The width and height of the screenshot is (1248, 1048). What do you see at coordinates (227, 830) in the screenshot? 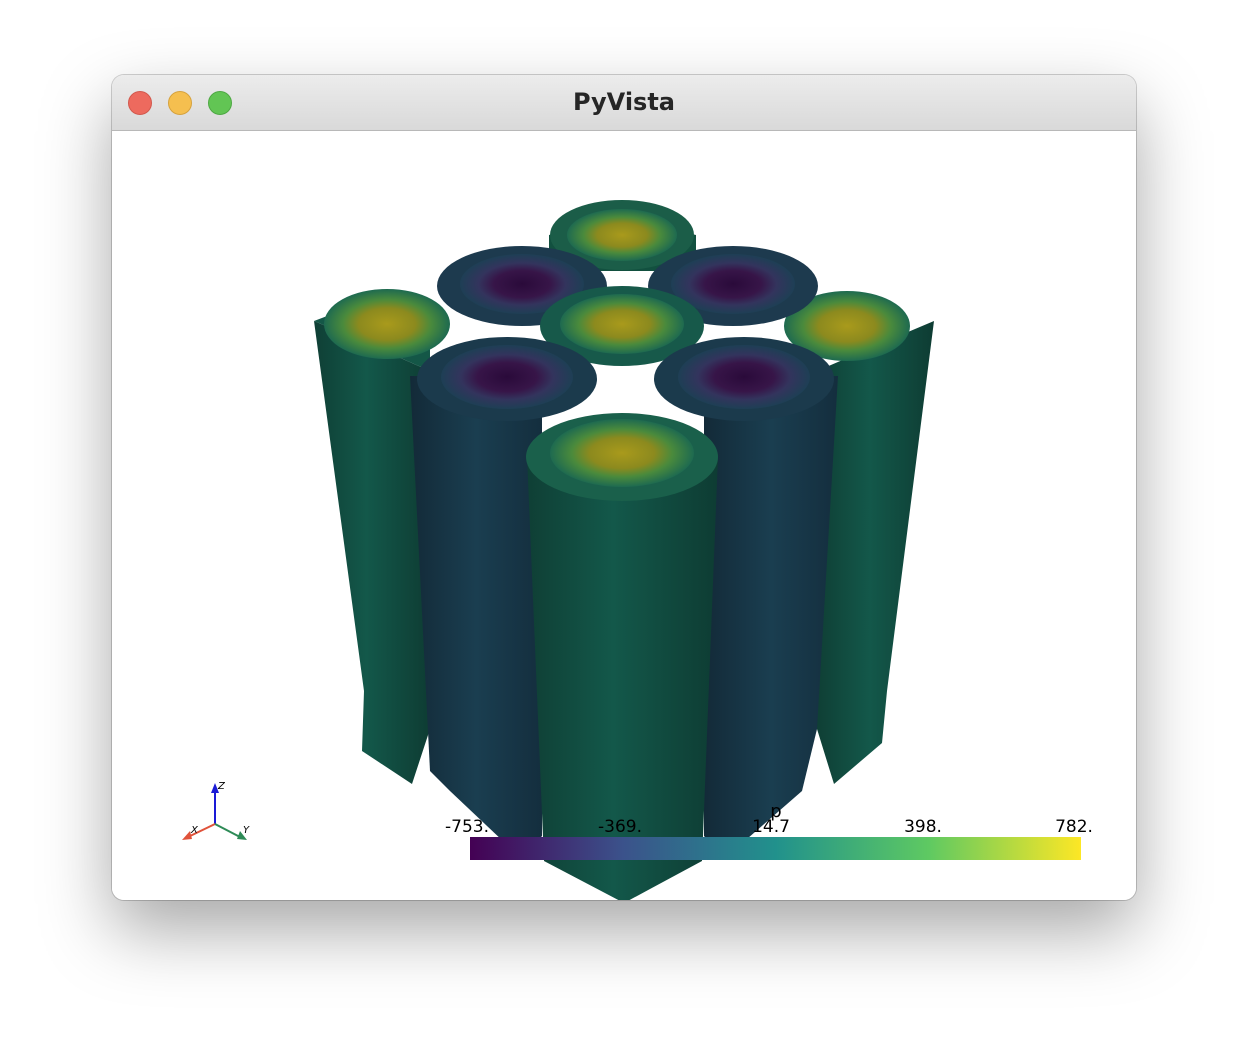
I see `y-axis-line` at bounding box center [227, 830].